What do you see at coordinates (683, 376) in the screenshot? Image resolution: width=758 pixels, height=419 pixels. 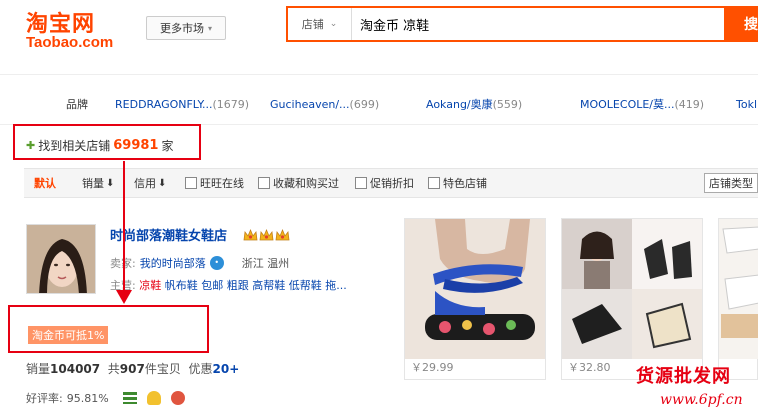 I see `watermark-text: 货源批发网` at bounding box center [683, 376].